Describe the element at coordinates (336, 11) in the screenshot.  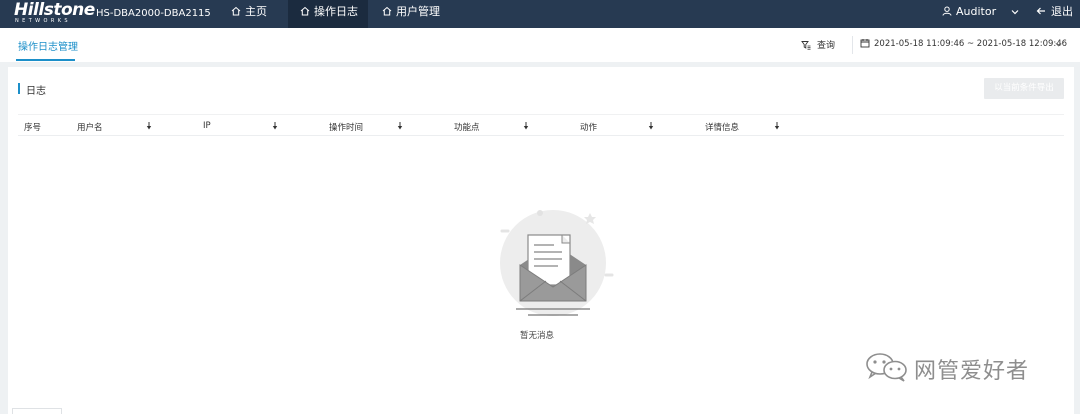
I see `nav-item-label: 操作日志` at that location.